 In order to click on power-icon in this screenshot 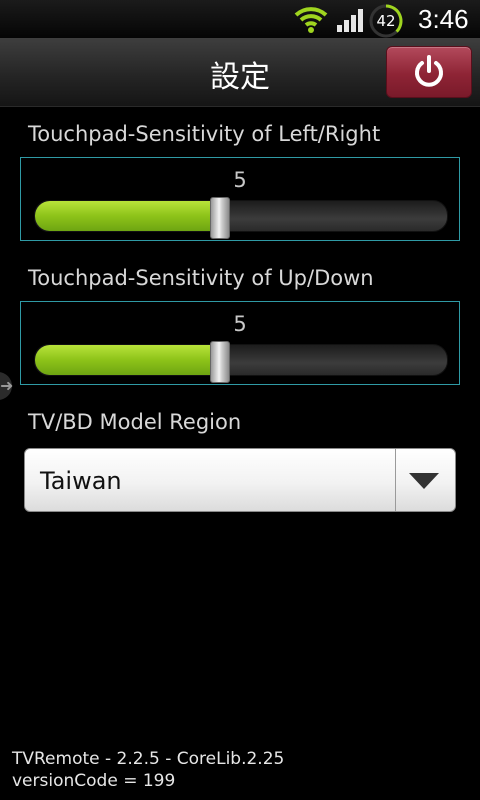, I will do `click(429, 71)`.